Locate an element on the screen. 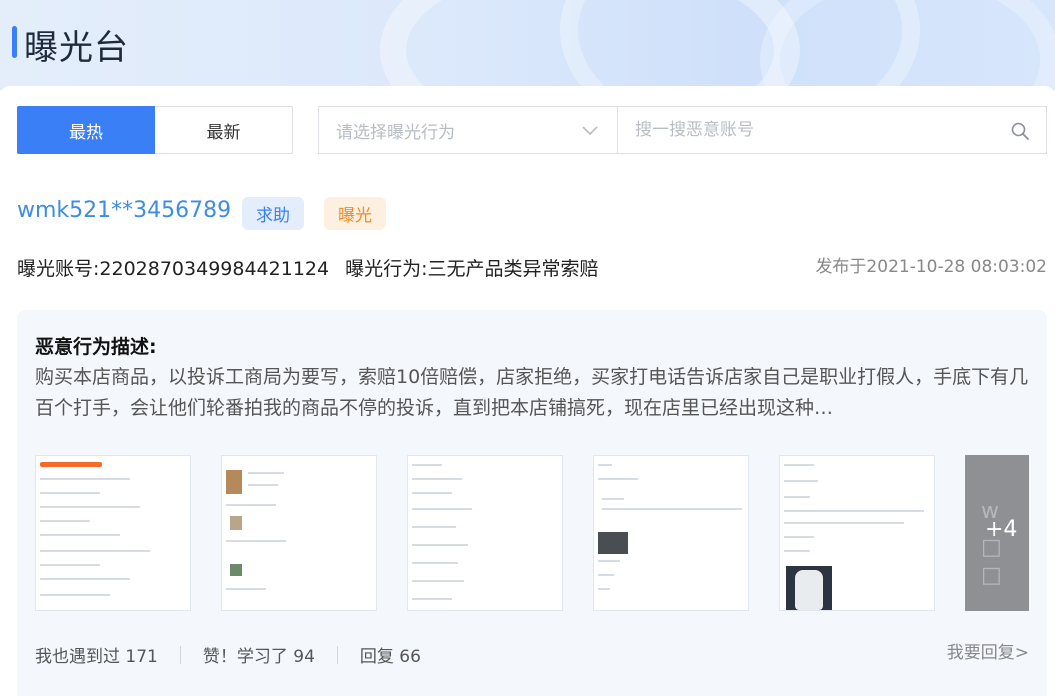 The height and width of the screenshot is (696, 1055). banner-decoration is located at coordinates (907, 45).